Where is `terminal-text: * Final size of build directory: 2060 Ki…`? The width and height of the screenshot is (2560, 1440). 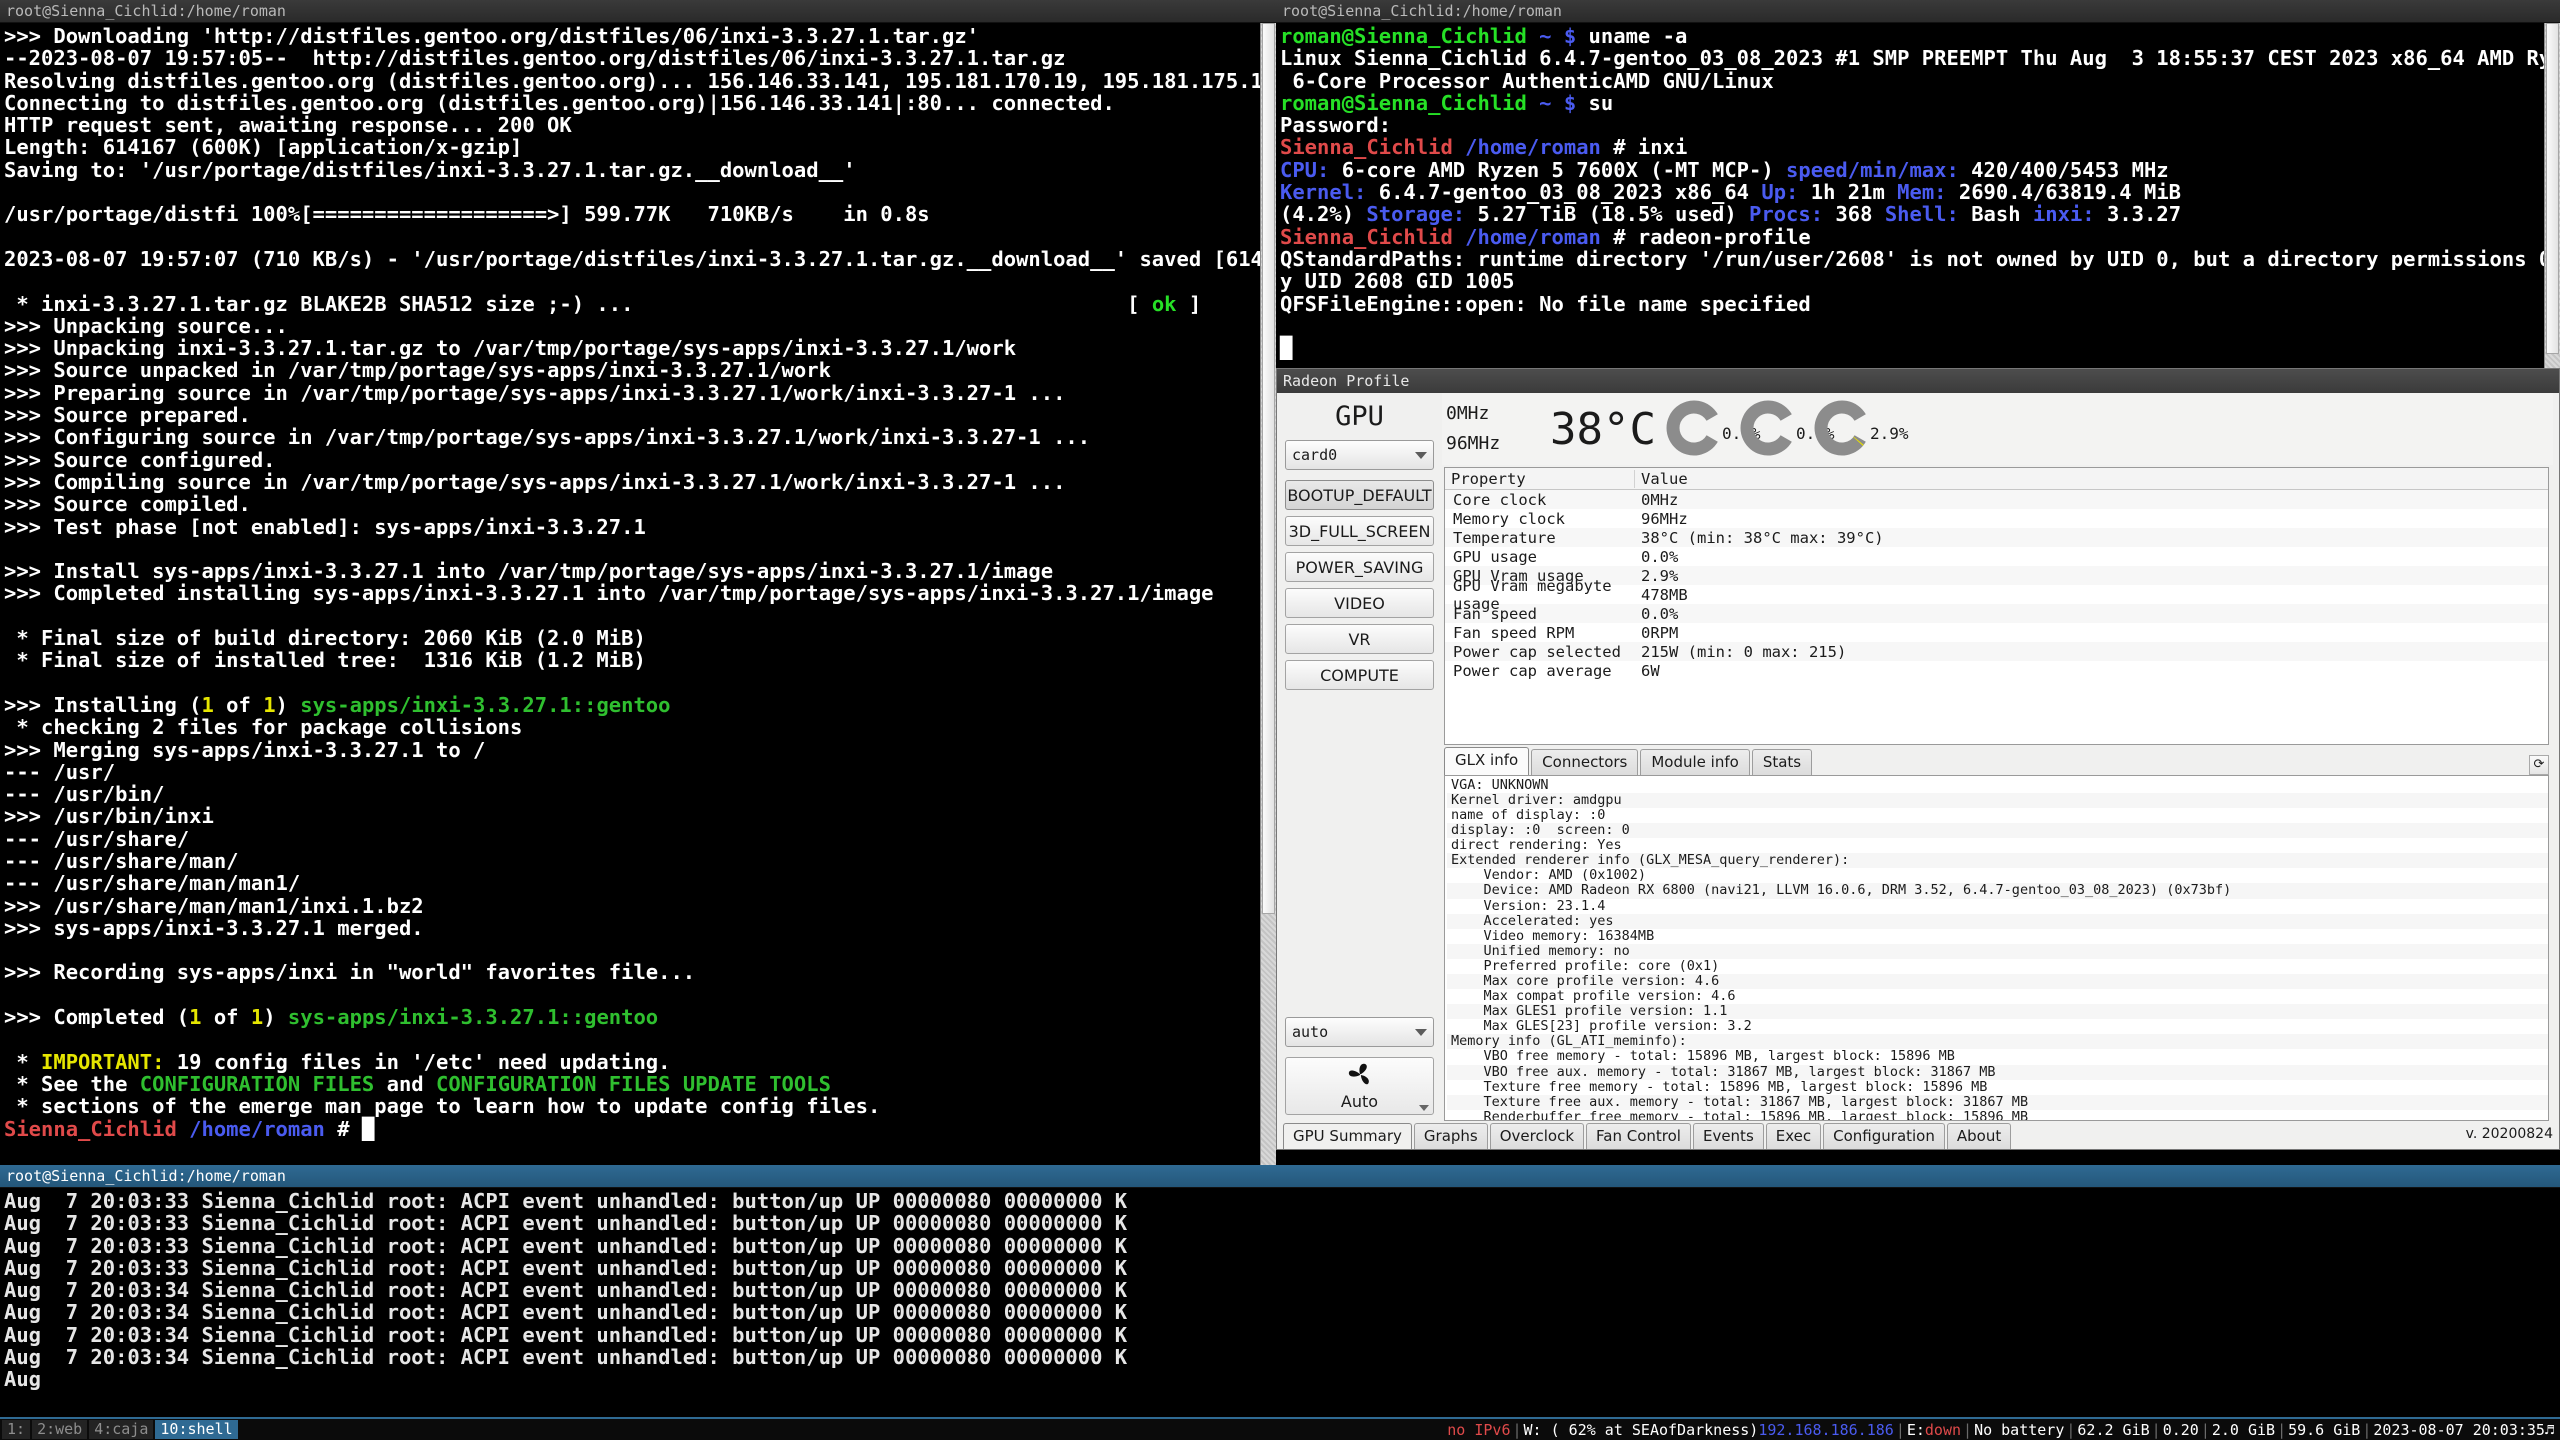 terminal-text: * Final size of build directory: 2060 Ki… is located at coordinates (325, 638).